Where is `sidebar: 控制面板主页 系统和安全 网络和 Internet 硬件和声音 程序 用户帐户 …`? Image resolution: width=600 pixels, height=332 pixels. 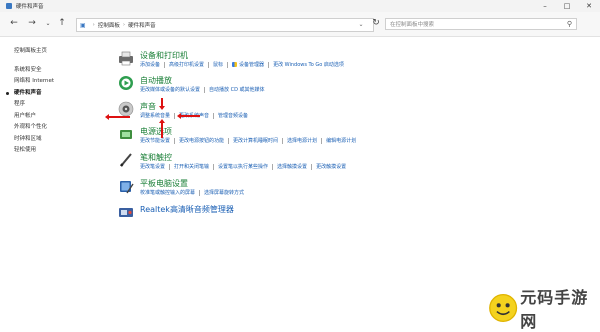
sidebar: 控制面板主页 系统和安全 网络和 Internet 硬件和声音 程序 用户帐户 … is located at coordinates (55, 101).